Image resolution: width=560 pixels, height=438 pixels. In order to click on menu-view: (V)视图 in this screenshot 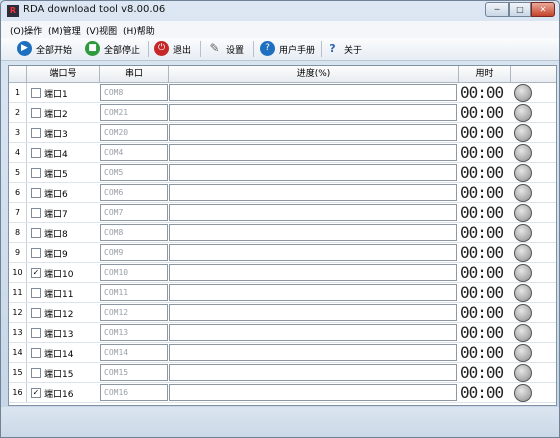, I will do `click(101, 30)`.